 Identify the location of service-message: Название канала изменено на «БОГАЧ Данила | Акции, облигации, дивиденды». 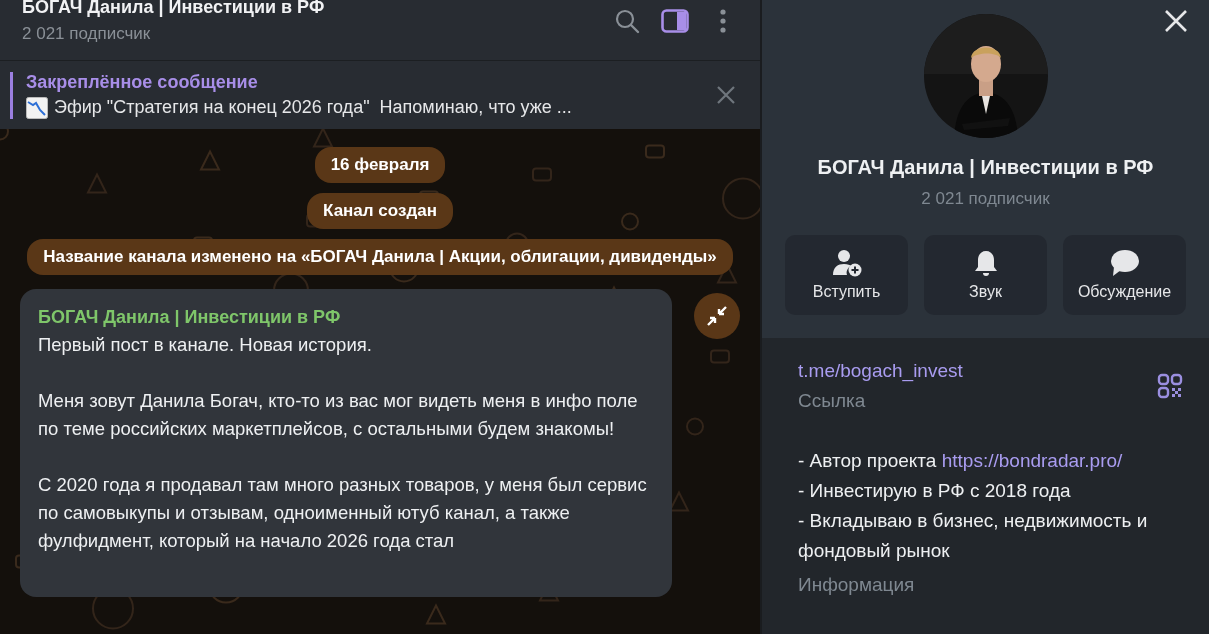
(380, 257).